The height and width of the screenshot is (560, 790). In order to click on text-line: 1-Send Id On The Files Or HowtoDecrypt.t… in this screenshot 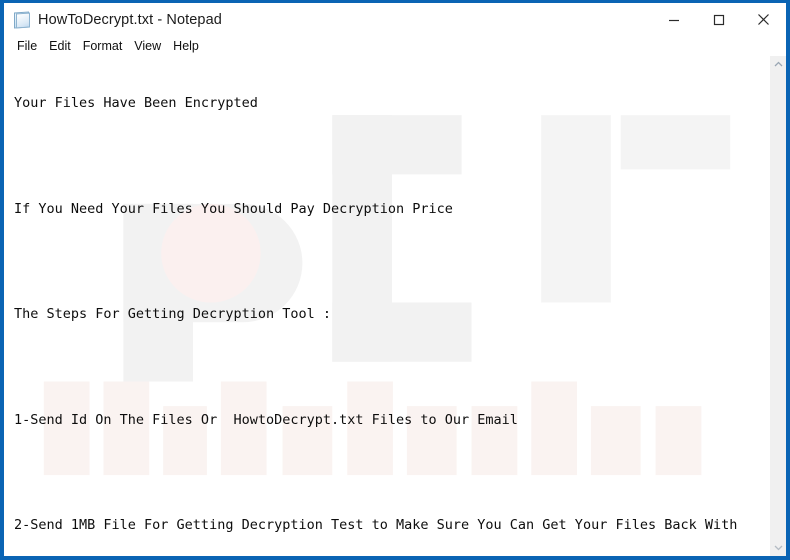, I will do `click(266, 419)`.